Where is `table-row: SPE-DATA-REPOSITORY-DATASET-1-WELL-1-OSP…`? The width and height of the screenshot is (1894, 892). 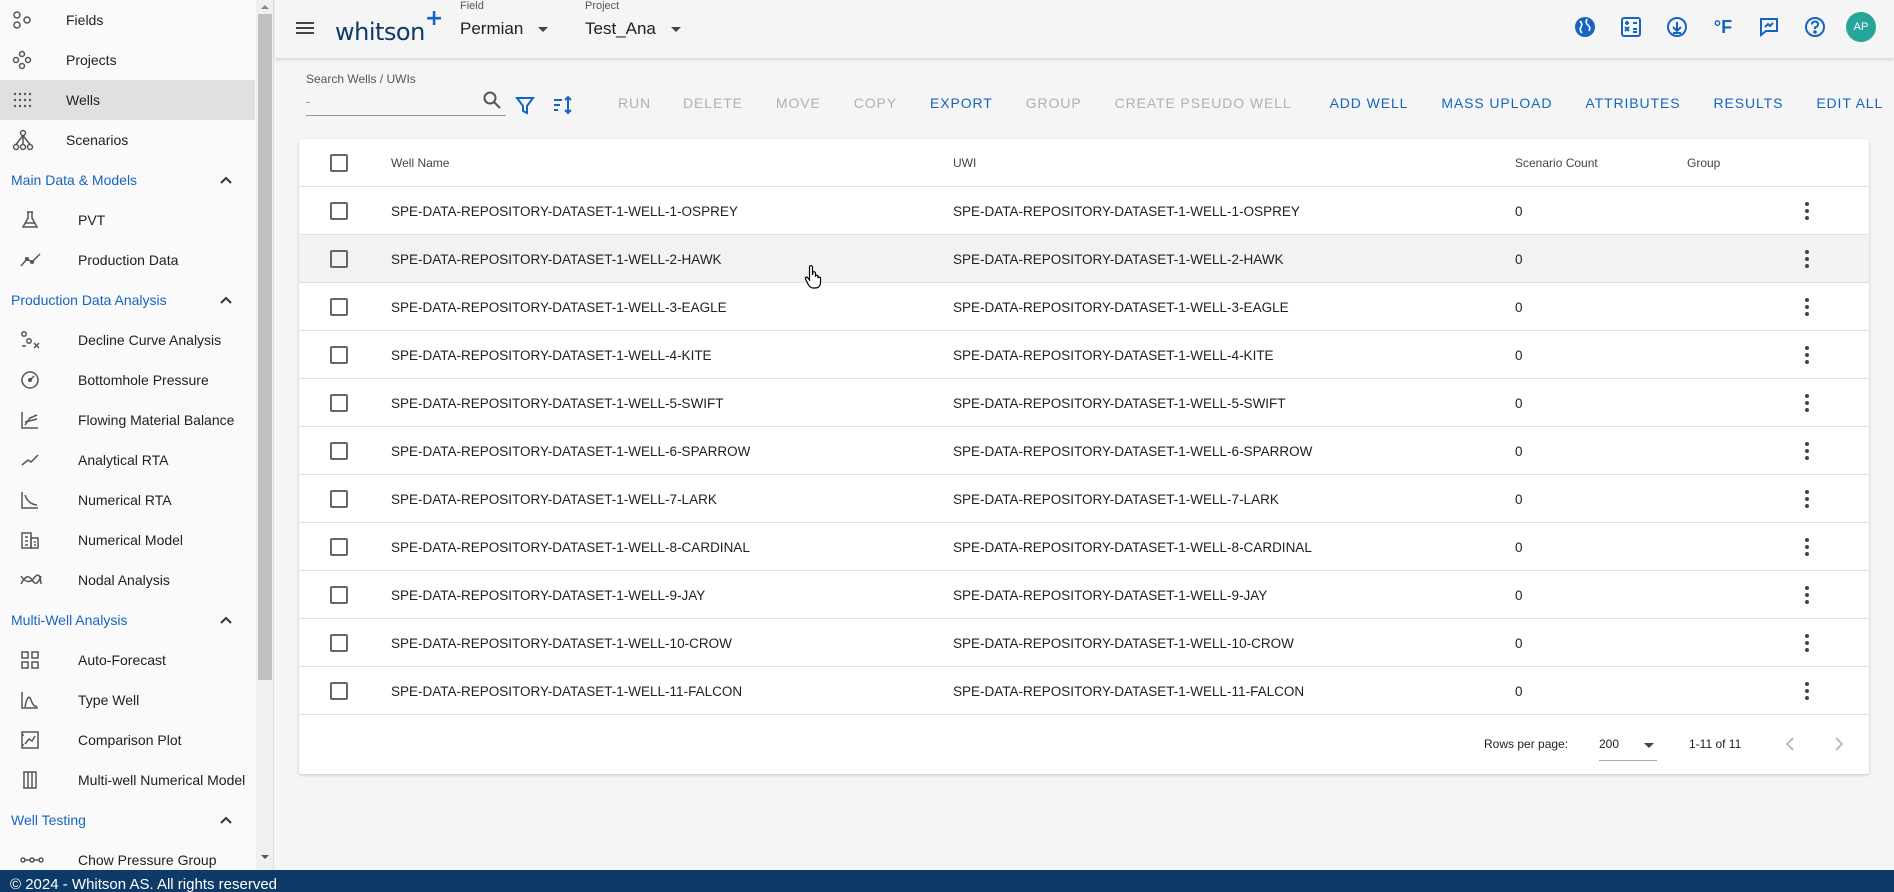
table-row: SPE-DATA-REPOSITORY-DATASET-1-WELL-1-OSP… is located at coordinates (1084, 211).